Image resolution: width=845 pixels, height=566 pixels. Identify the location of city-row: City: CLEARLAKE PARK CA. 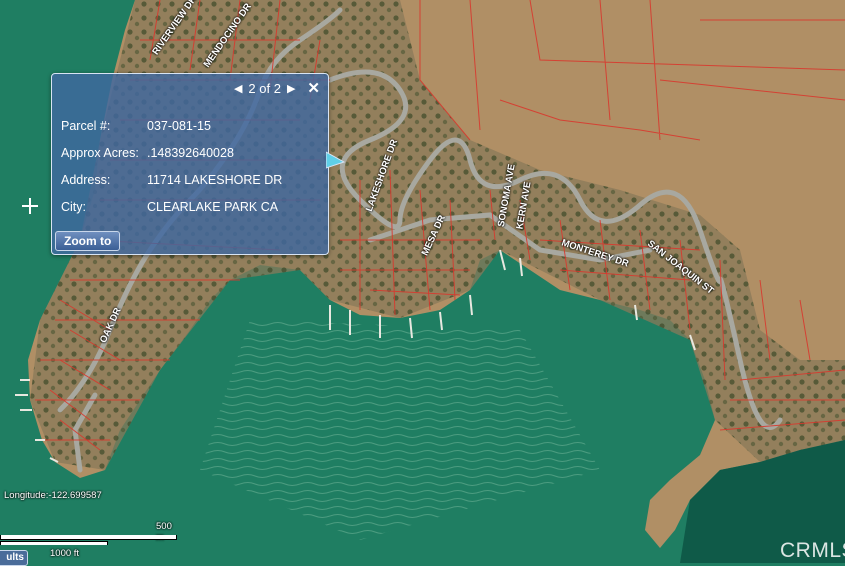
(169, 207).